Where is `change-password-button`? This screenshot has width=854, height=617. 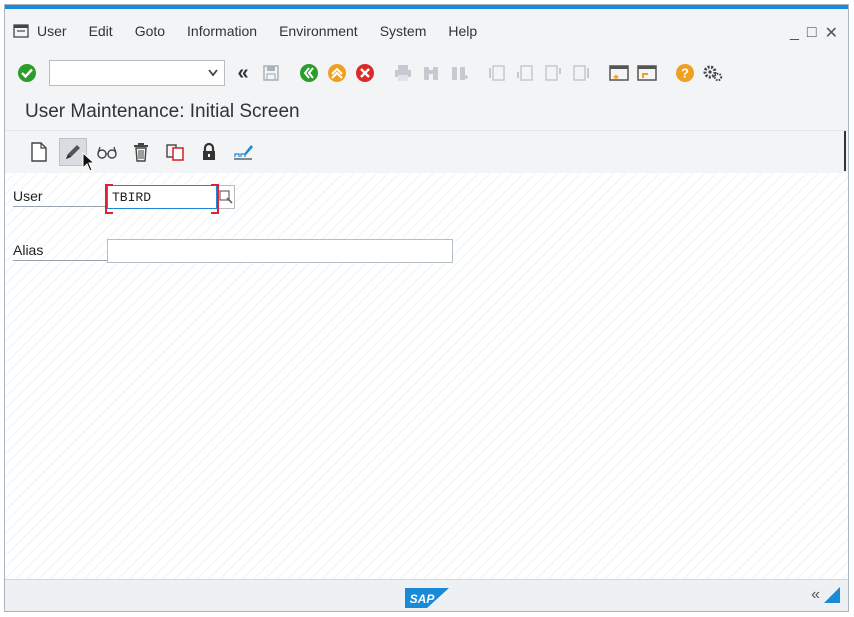 change-password-button is located at coordinates (243, 152).